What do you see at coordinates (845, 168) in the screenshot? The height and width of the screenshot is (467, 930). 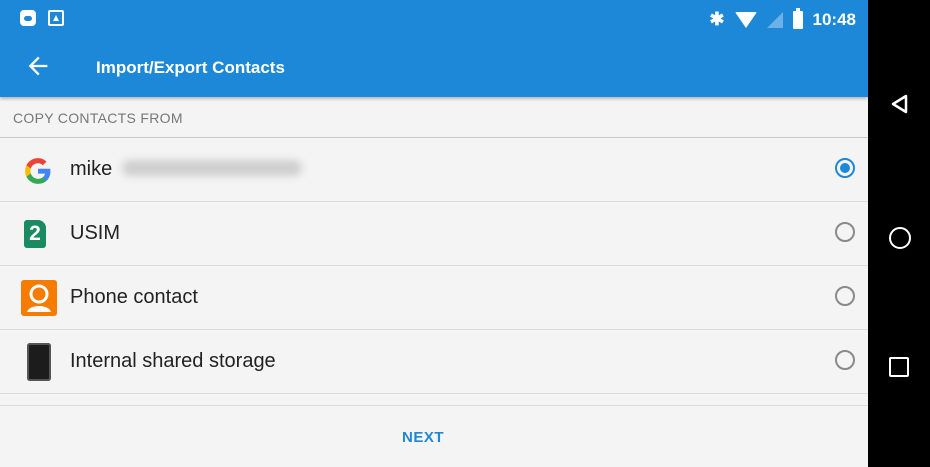 I see `radio-selected` at bounding box center [845, 168].